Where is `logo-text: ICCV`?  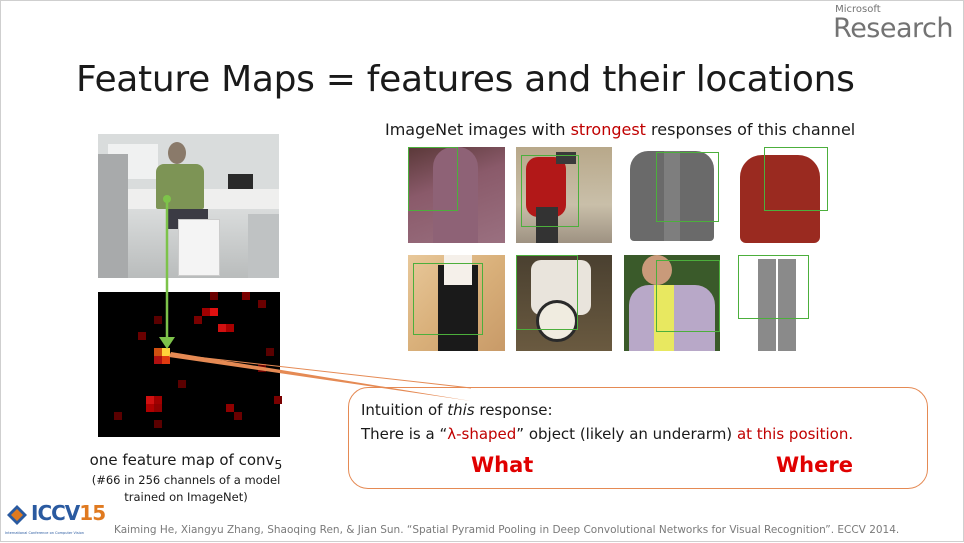 logo-text: ICCV is located at coordinates (55, 513).